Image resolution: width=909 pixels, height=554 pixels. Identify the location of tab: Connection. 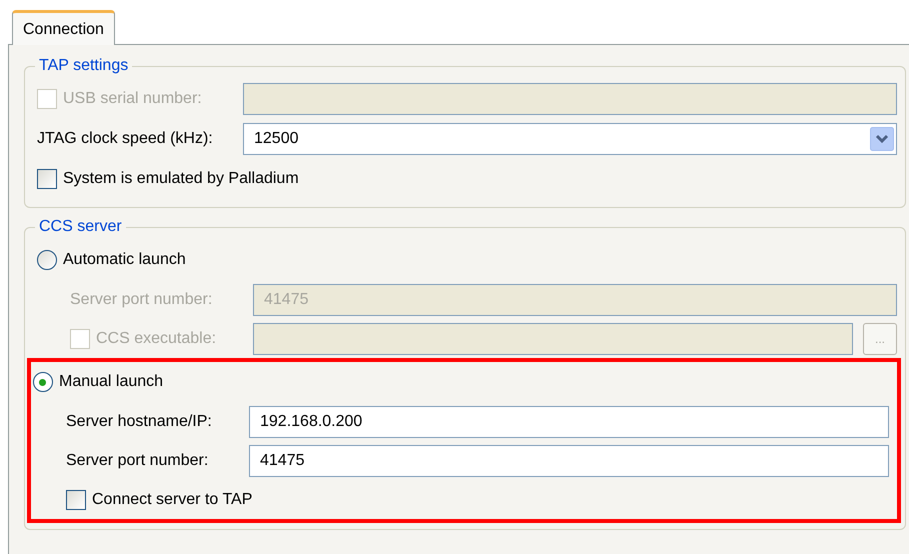
(63, 27).